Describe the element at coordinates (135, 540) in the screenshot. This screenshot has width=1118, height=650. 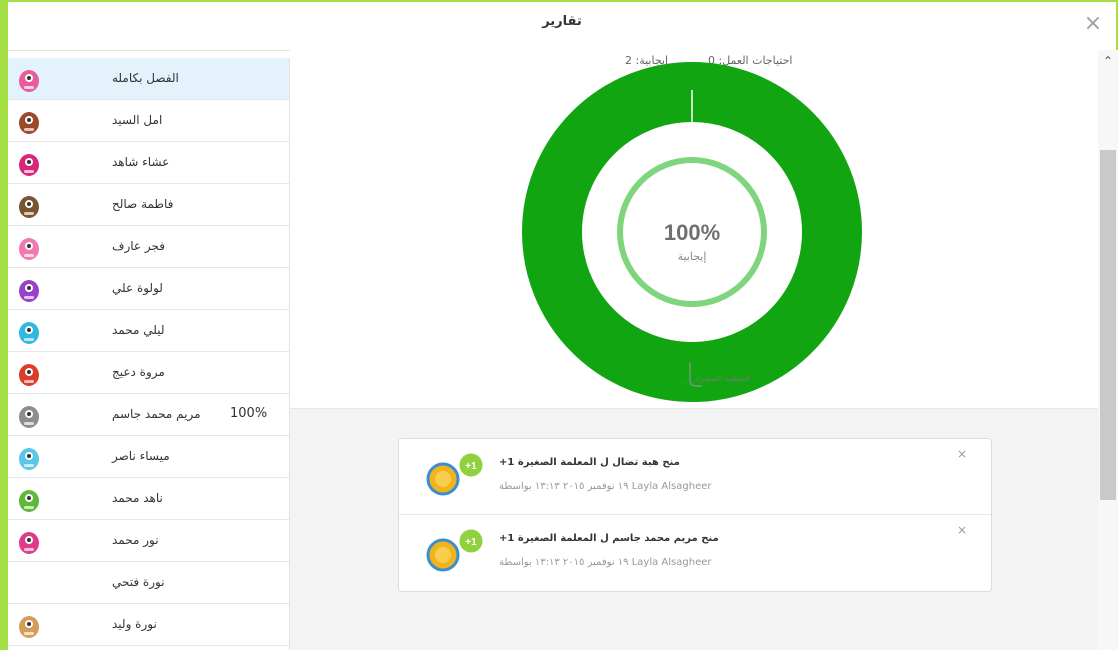
I see `student-name: نور محمد` at that location.